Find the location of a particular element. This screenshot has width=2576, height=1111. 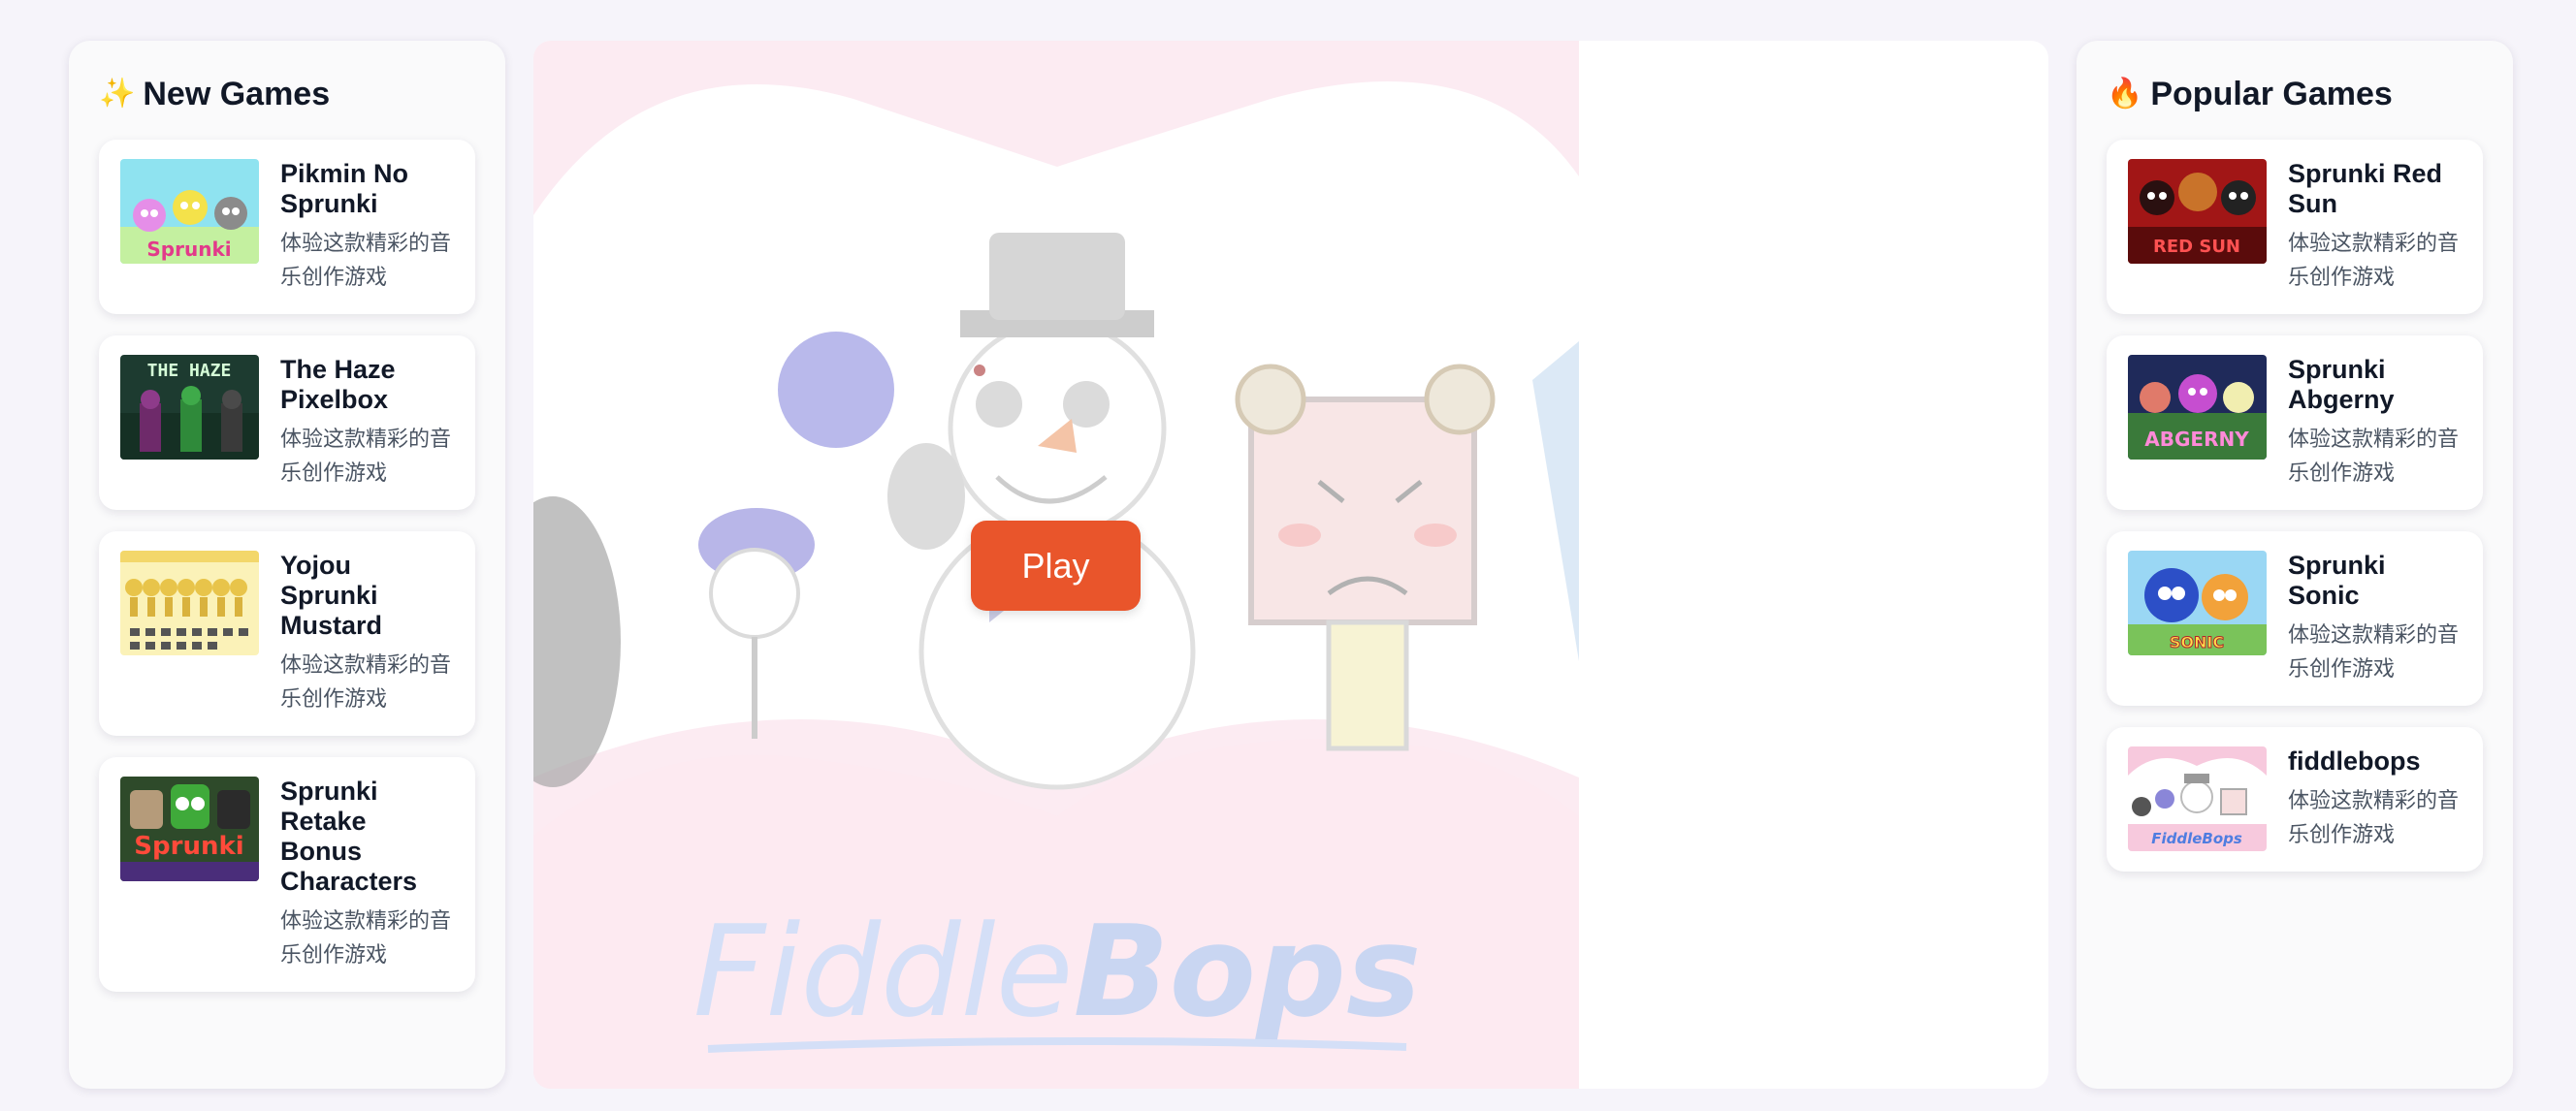

game-title: The Haze Pixelbox is located at coordinates (338, 384).